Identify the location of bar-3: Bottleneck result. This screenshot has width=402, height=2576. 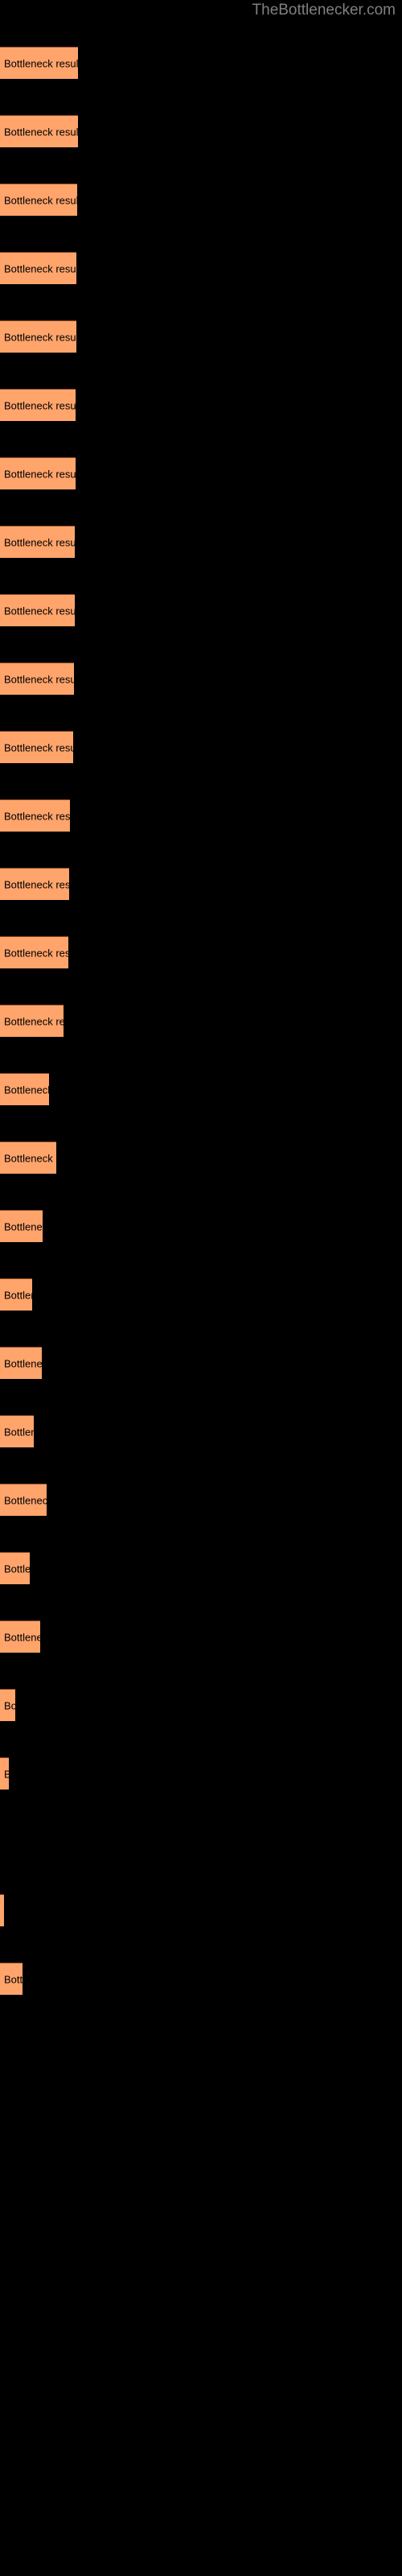
(38, 200).